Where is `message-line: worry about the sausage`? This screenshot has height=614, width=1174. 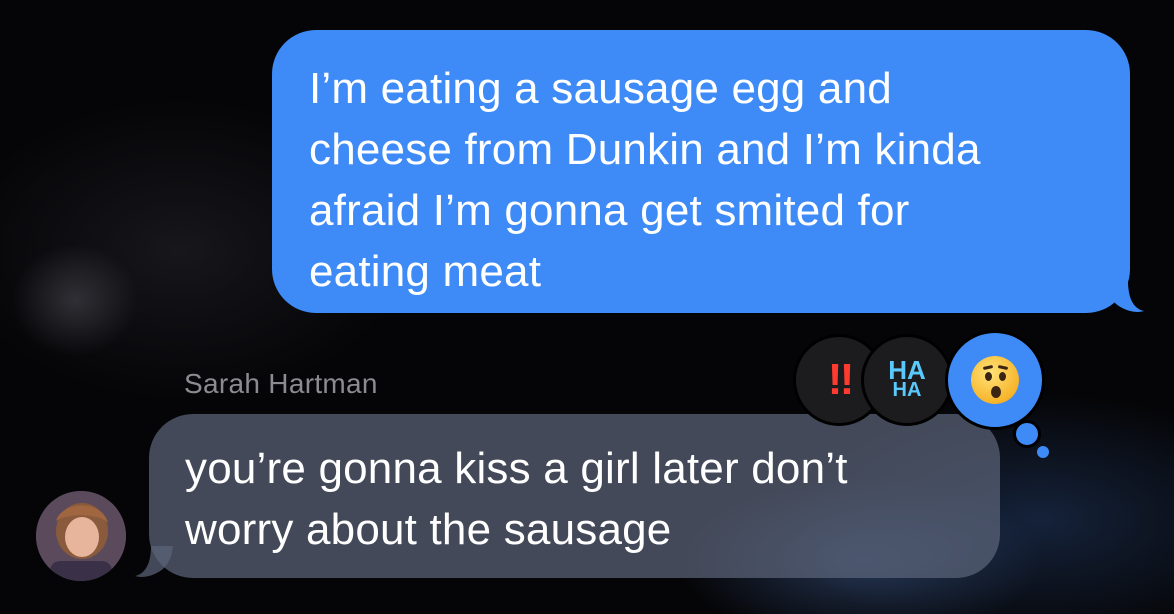 message-line: worry about the sausage is located at coordinates (428, 529).